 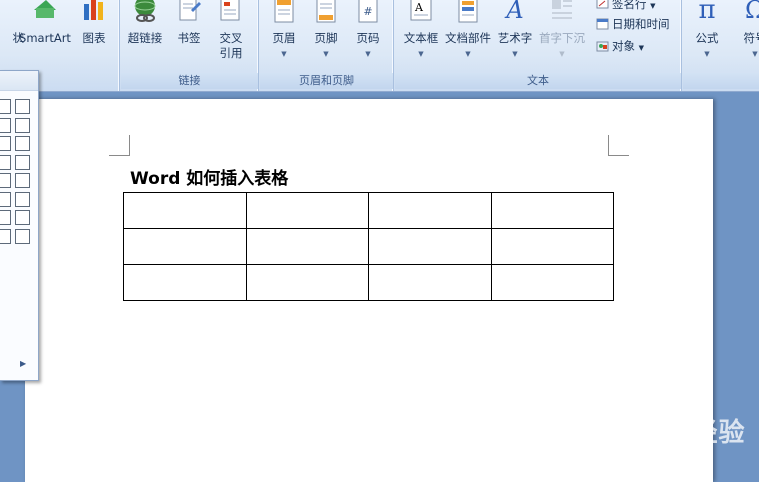 What do you see at coordinates (368, 38) in the screenshot?
I see `page-number-label: 页码` at bounding box center [368, 38].